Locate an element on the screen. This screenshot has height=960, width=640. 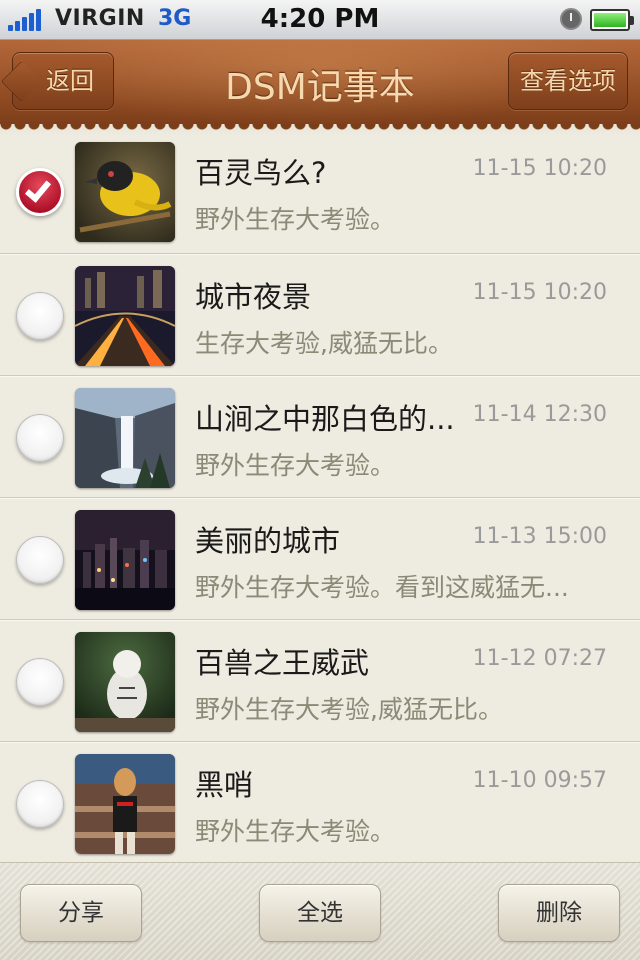
note-title: 百兽之王威武 is located at coordinates (282, 663).